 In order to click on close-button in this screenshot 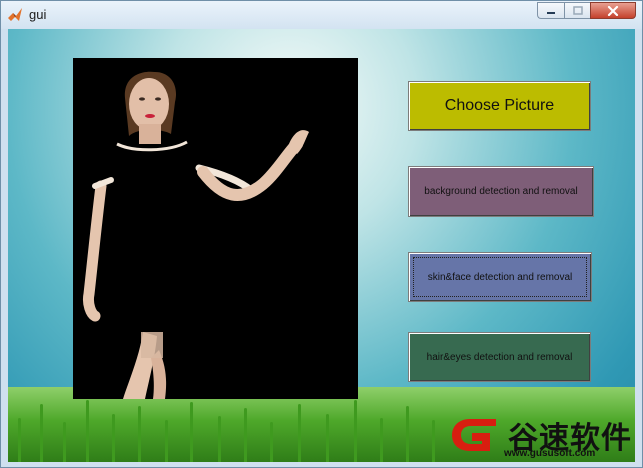, I will do `click(613, 10)`.